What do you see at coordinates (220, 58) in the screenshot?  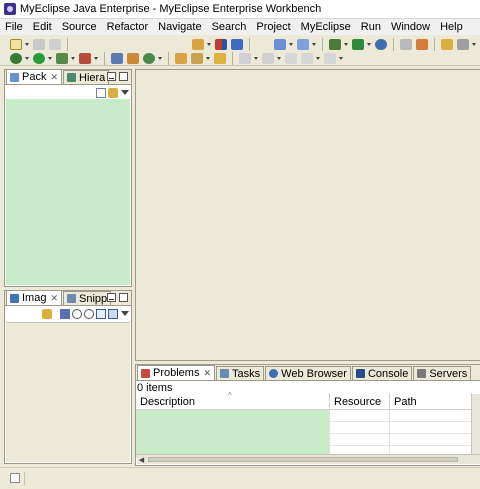 I see `folder-open-icon` at bounding box center [220, 58].